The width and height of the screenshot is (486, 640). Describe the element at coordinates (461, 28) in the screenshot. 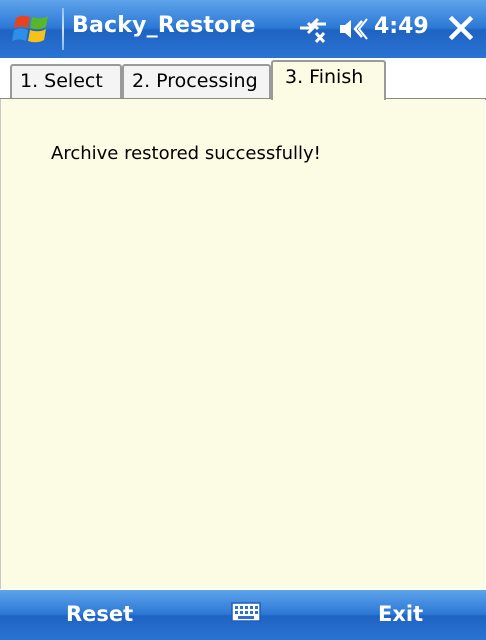

I see `close-icon` at that location.